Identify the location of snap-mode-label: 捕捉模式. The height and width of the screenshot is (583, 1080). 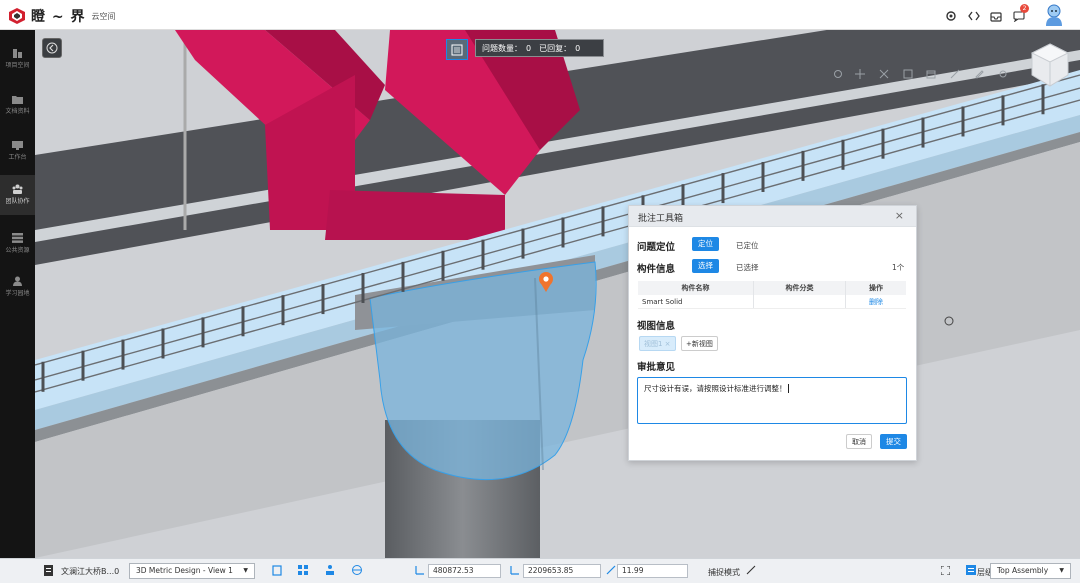
(724, 572).